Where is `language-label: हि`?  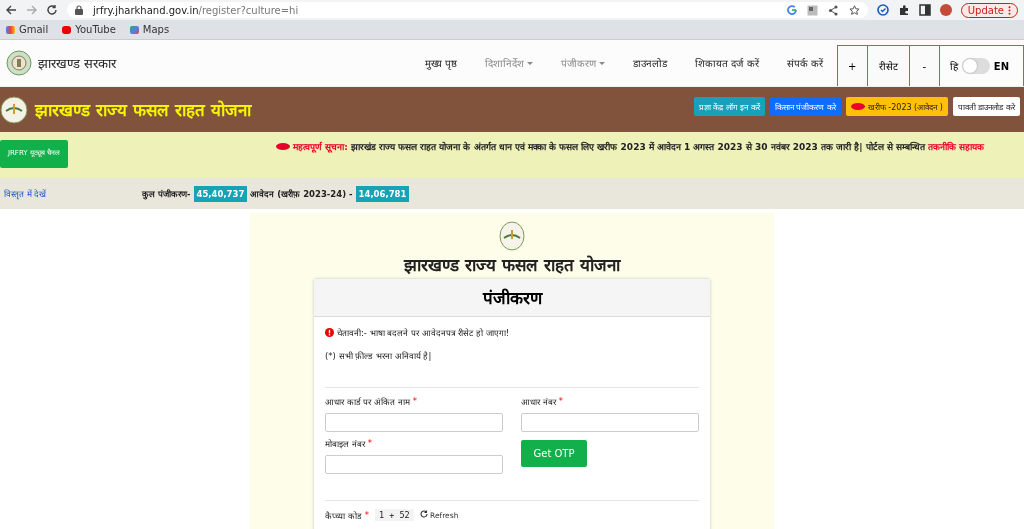
language-label: हि is located at coordinates (953, 66).